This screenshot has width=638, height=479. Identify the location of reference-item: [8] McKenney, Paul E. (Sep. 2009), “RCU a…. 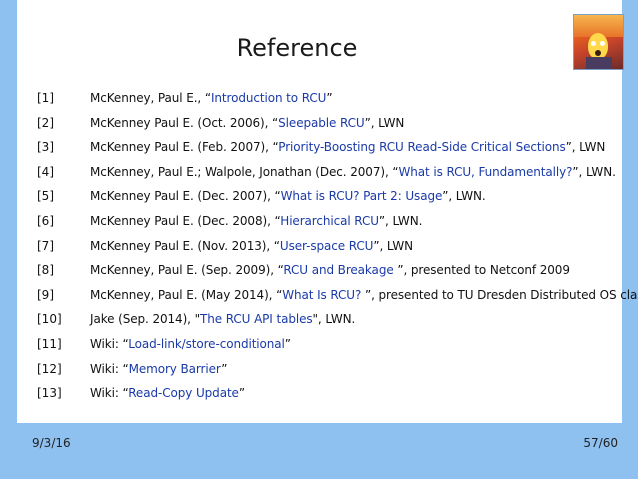
(319, 270).